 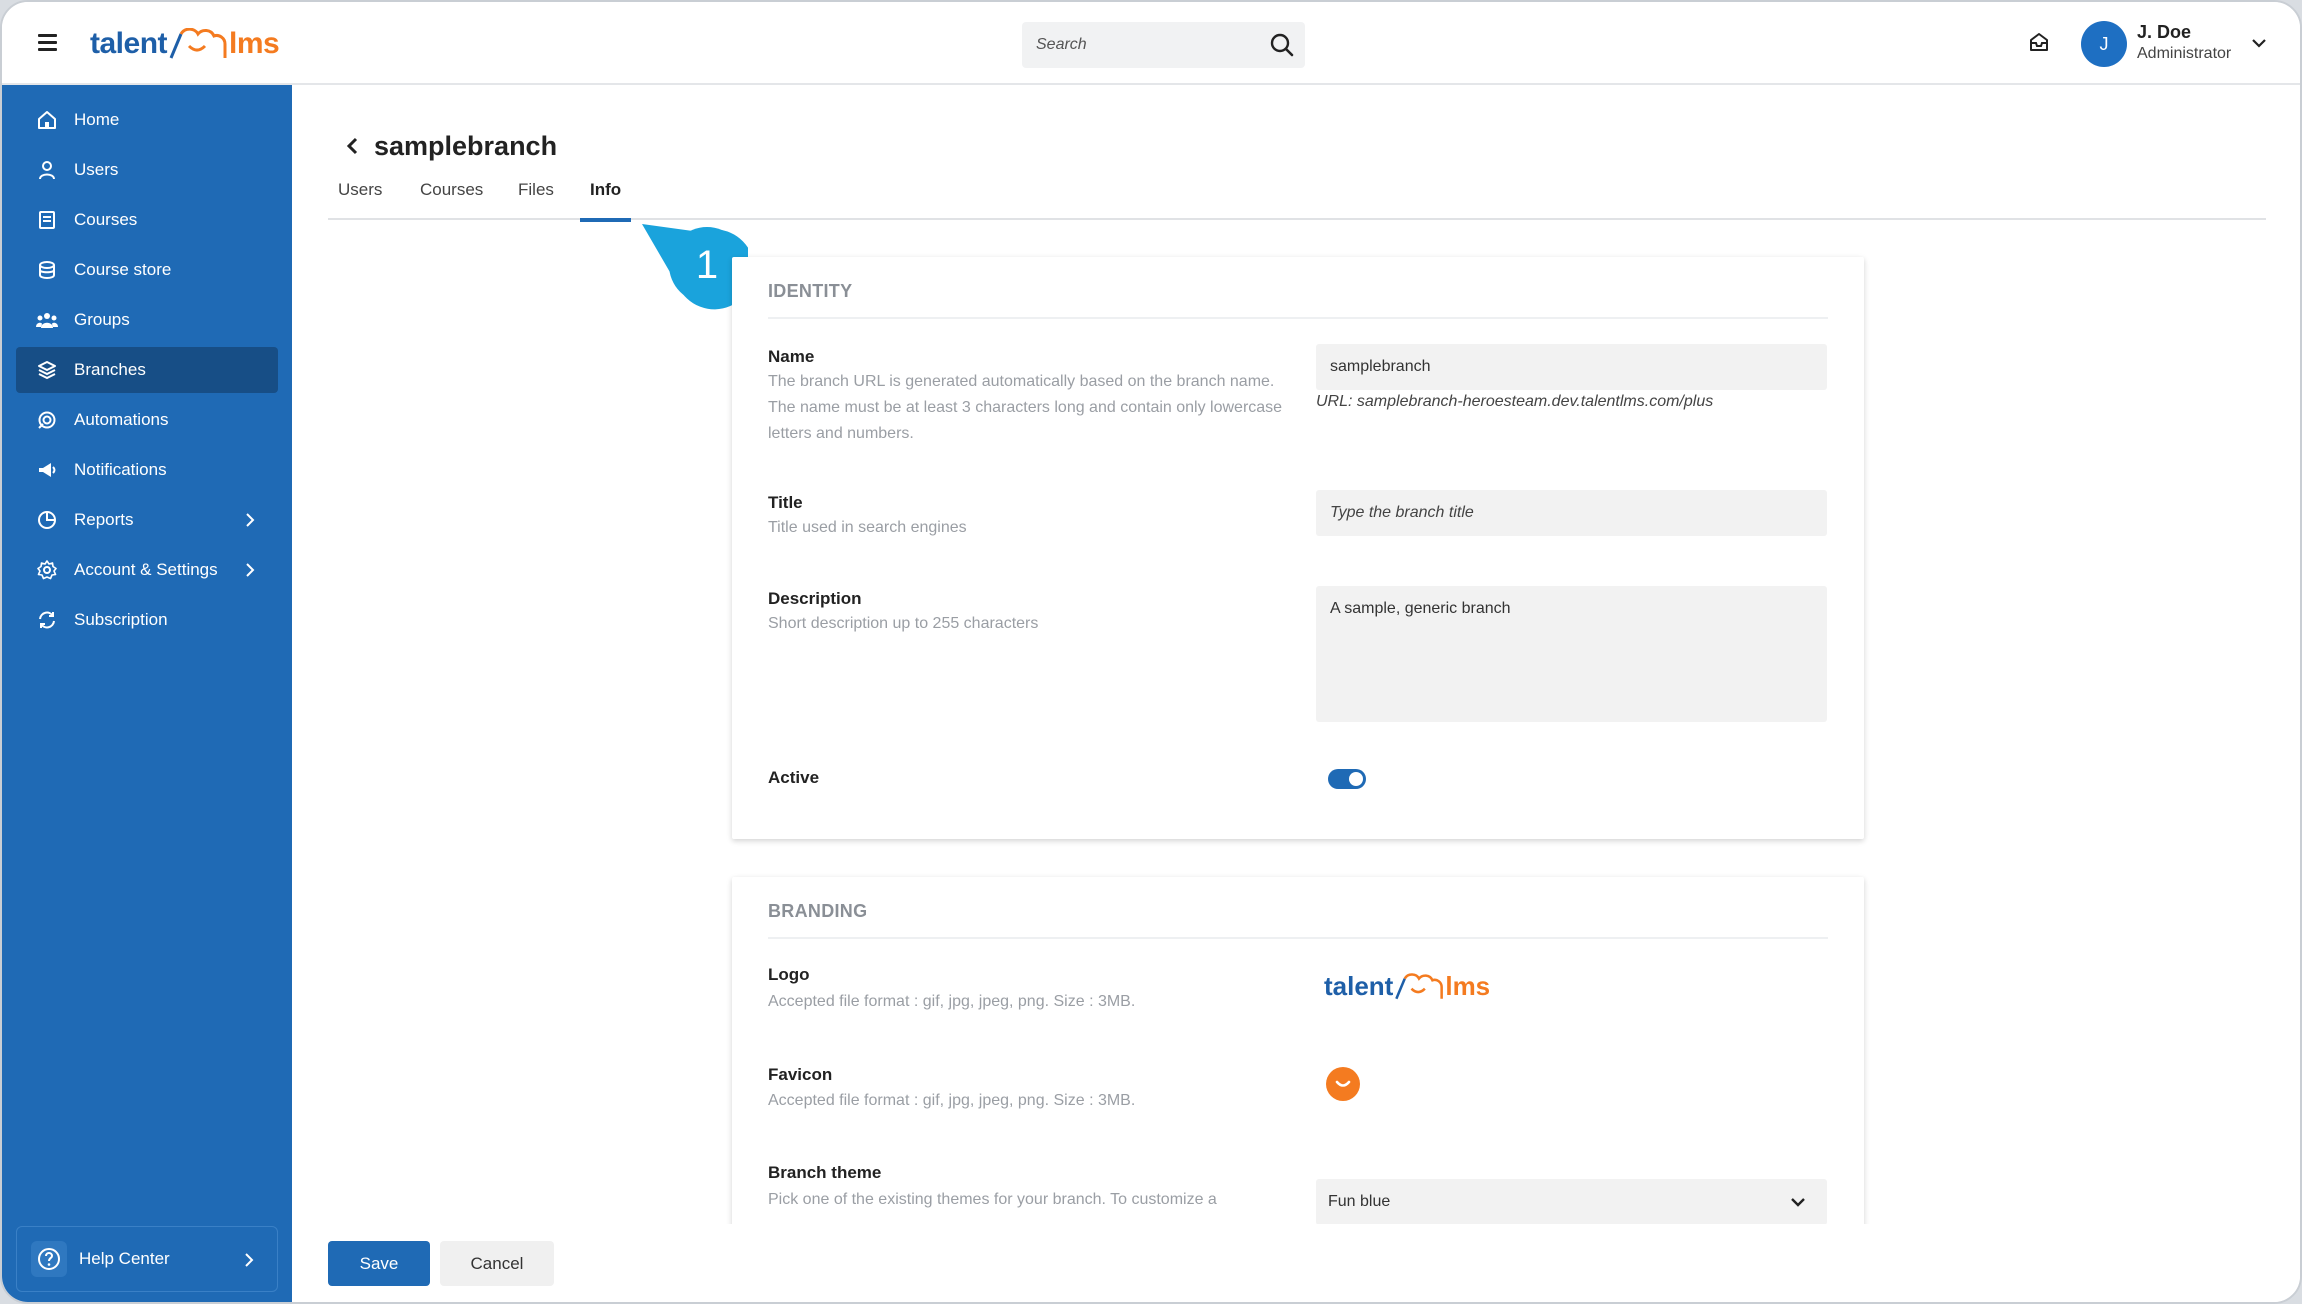 I want to click on sidebar-item-label: Notifications, so click(x=120, y=469).